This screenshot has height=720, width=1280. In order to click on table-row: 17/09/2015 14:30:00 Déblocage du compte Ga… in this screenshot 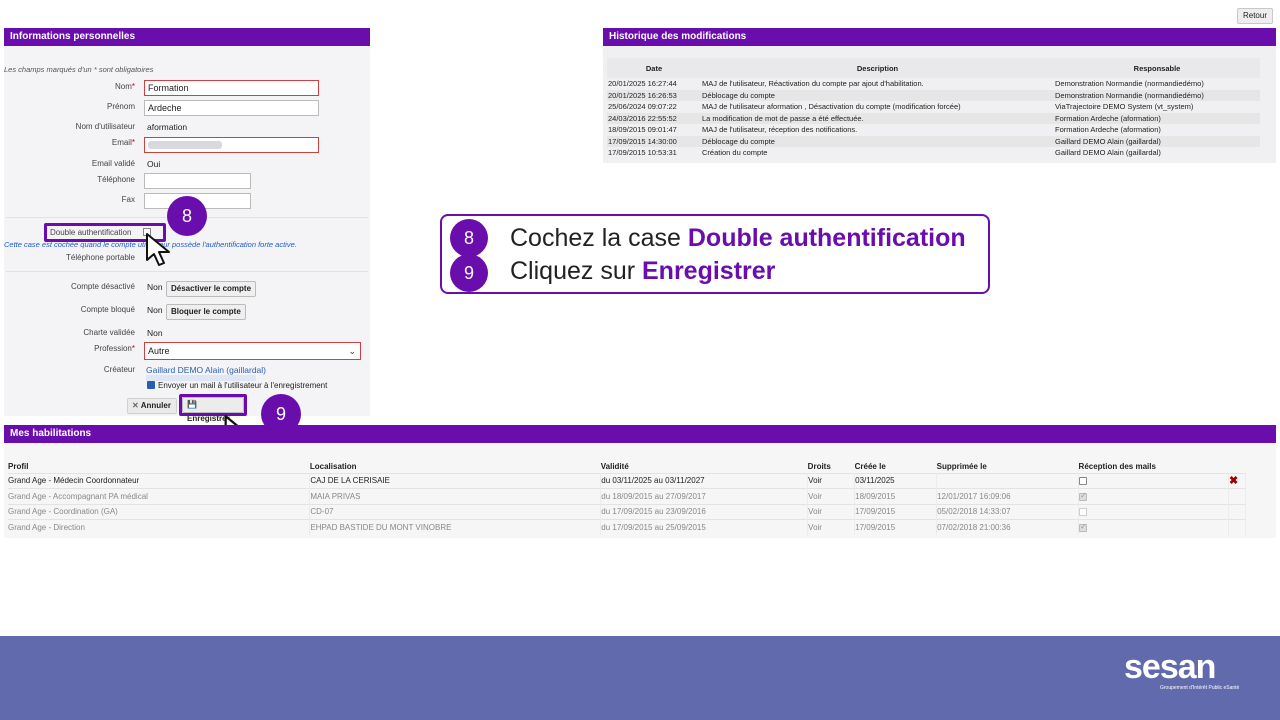, I will do `click(933, 141)`.